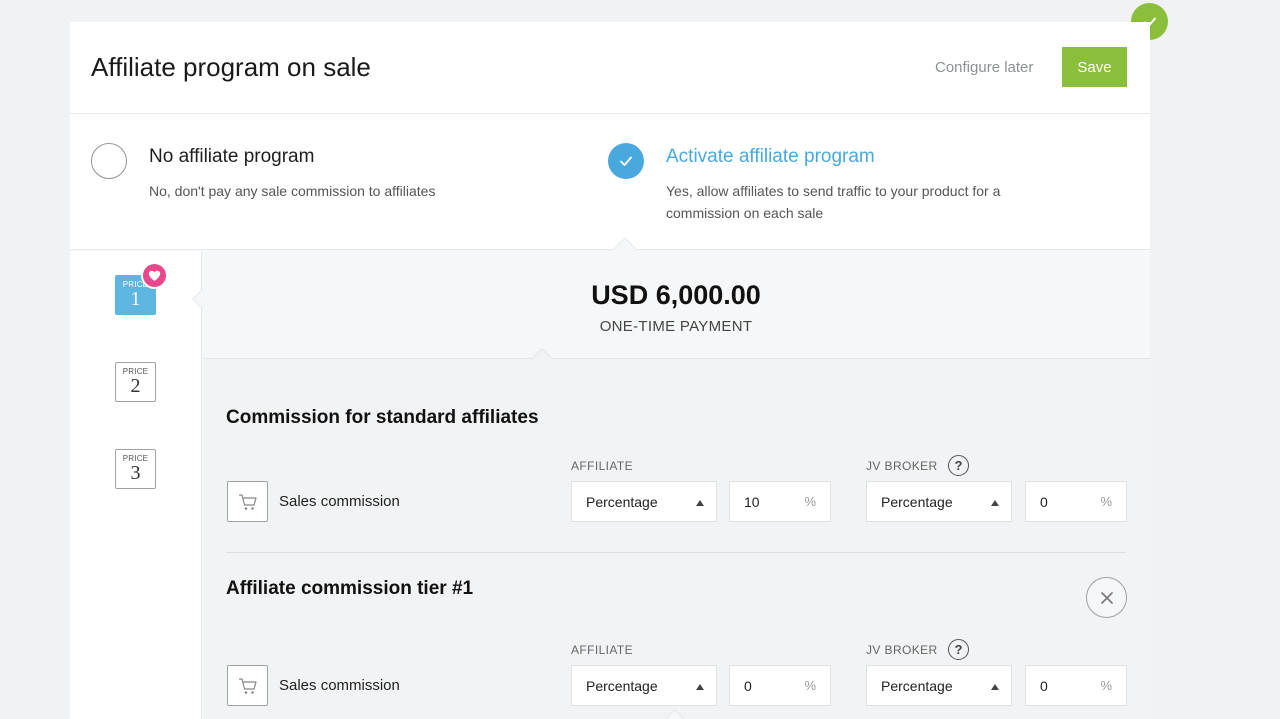  Describe the element at coordinates (135, 299) in the screenshot. I see `price-tab-number: 1` at that location.